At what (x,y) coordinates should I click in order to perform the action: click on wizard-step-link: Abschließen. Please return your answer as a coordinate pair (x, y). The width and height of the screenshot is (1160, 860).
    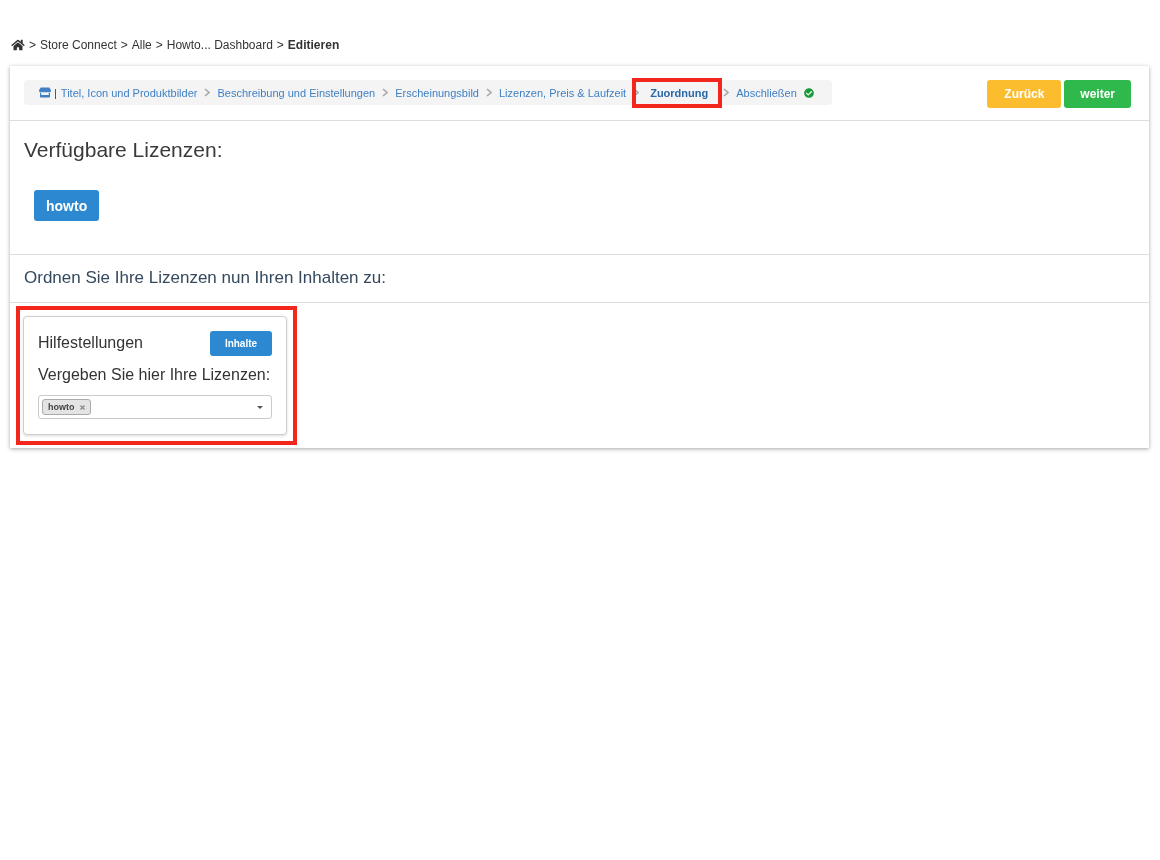
    Looking at the image, I should click on (775, 92).